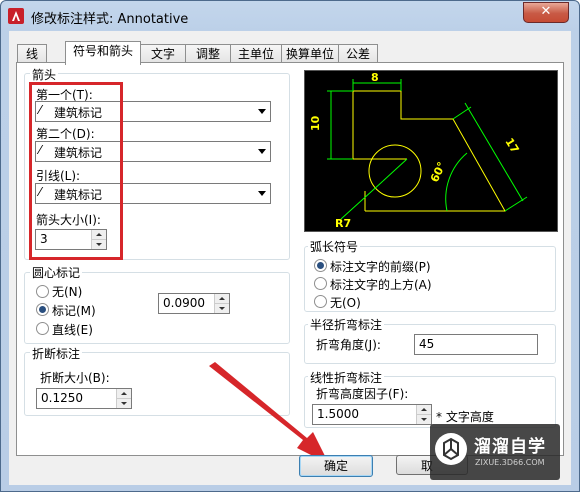 The image size is (580, 492). What do you see at coordinates (44, 74) in the screenshot?
I see `arrowheads-group-label: 箭头` at bounding box center [44, 74].